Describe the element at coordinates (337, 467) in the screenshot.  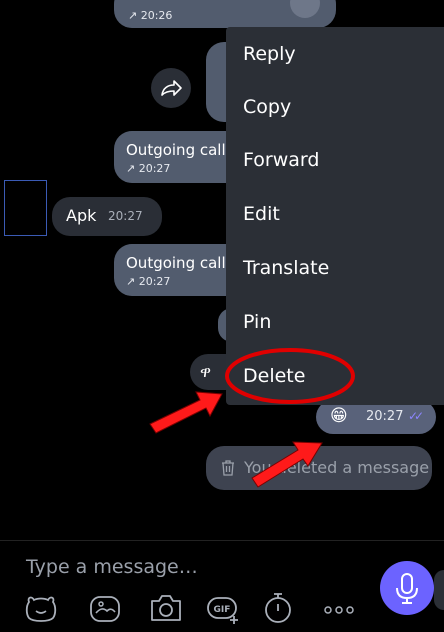
I see `deleted-text: You deleted a message` at that location.